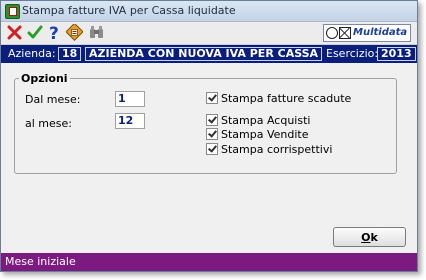 This screenshot has width=426, height=280. I want to click on check-icon, so click(34, 32).